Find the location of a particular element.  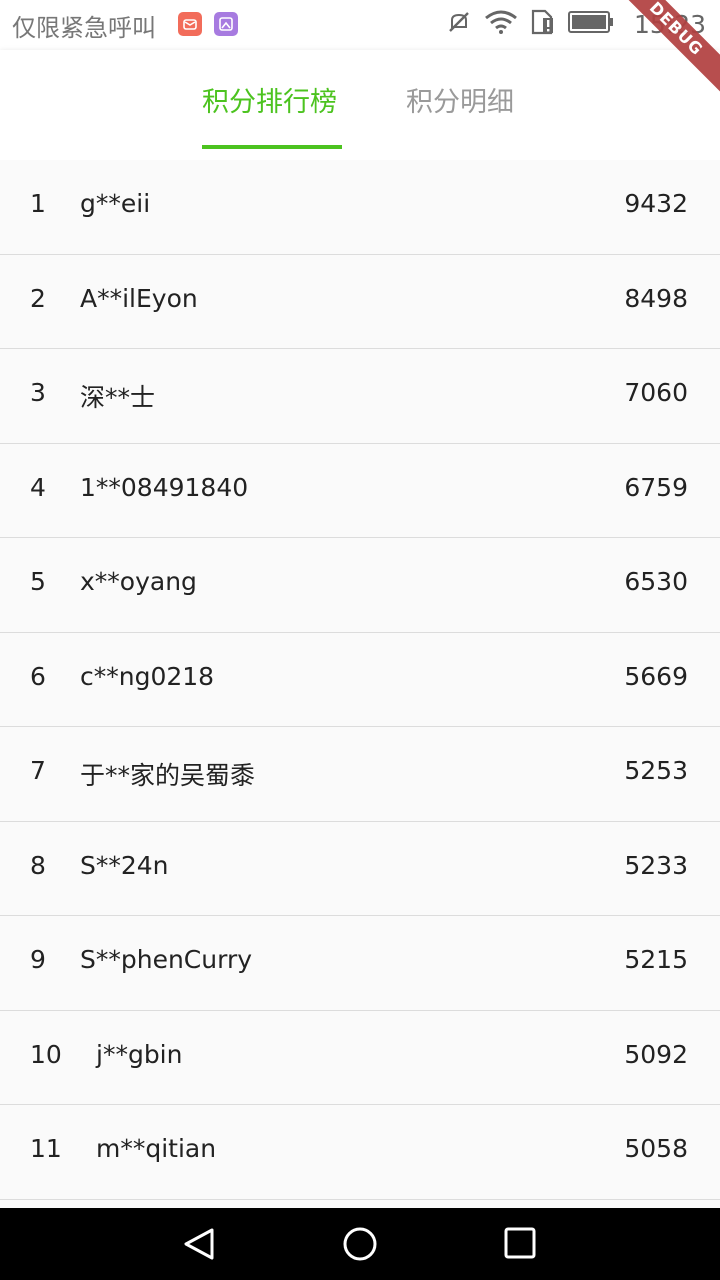

points-value: 7060 is located at coordinates (656, 392).